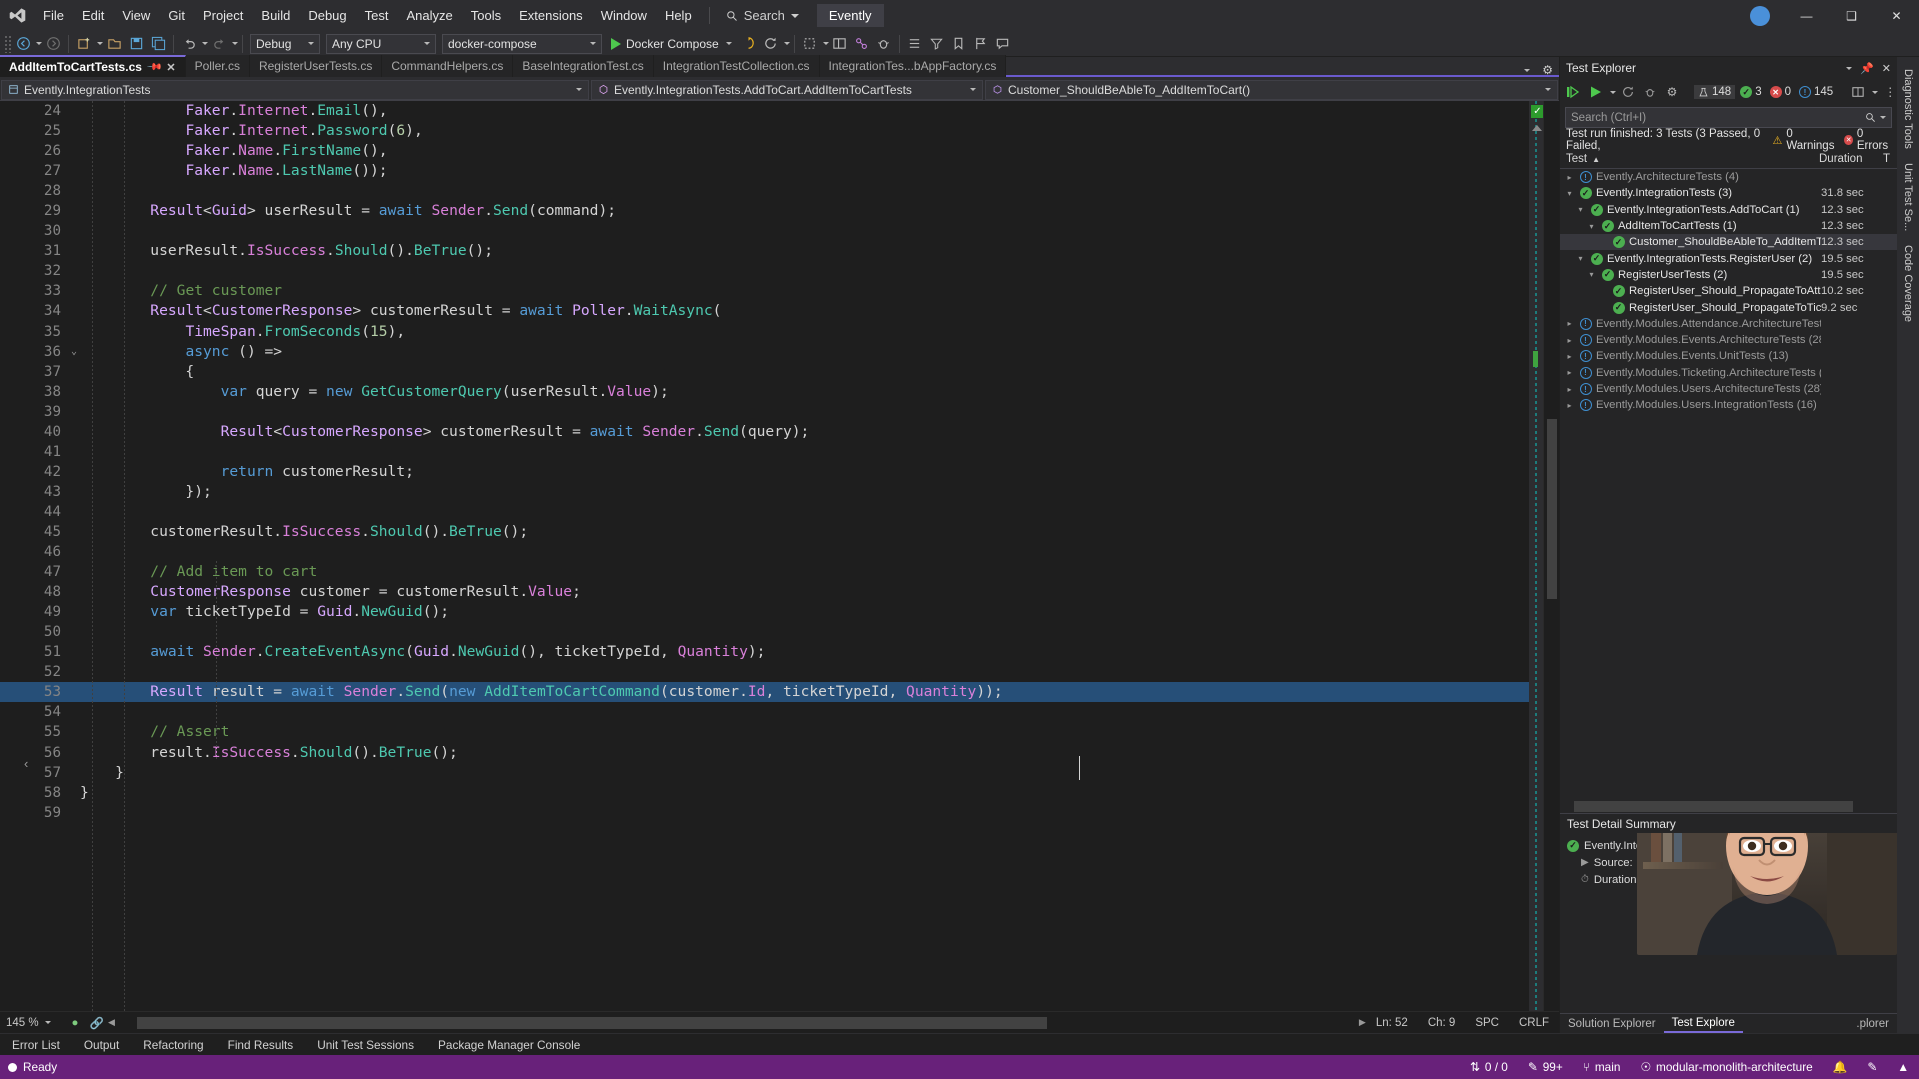 Image resolution: width=1919 pixels, height=1079 pixels. Describe the element at coordinates (1602, 1067) in the screenshot. I see `branch-selector: ⑂ main` at that location.